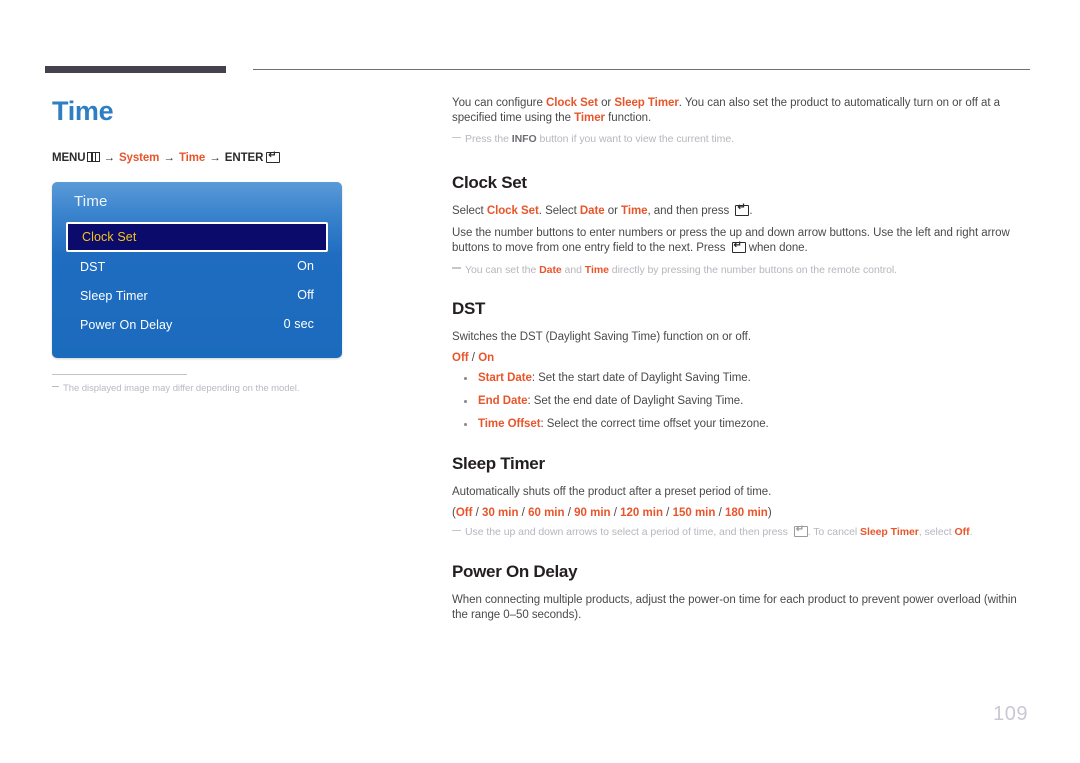 The height and width of the screenshot is (763, 1080). I want to click on cs-text-d: or, so click(613, 210).